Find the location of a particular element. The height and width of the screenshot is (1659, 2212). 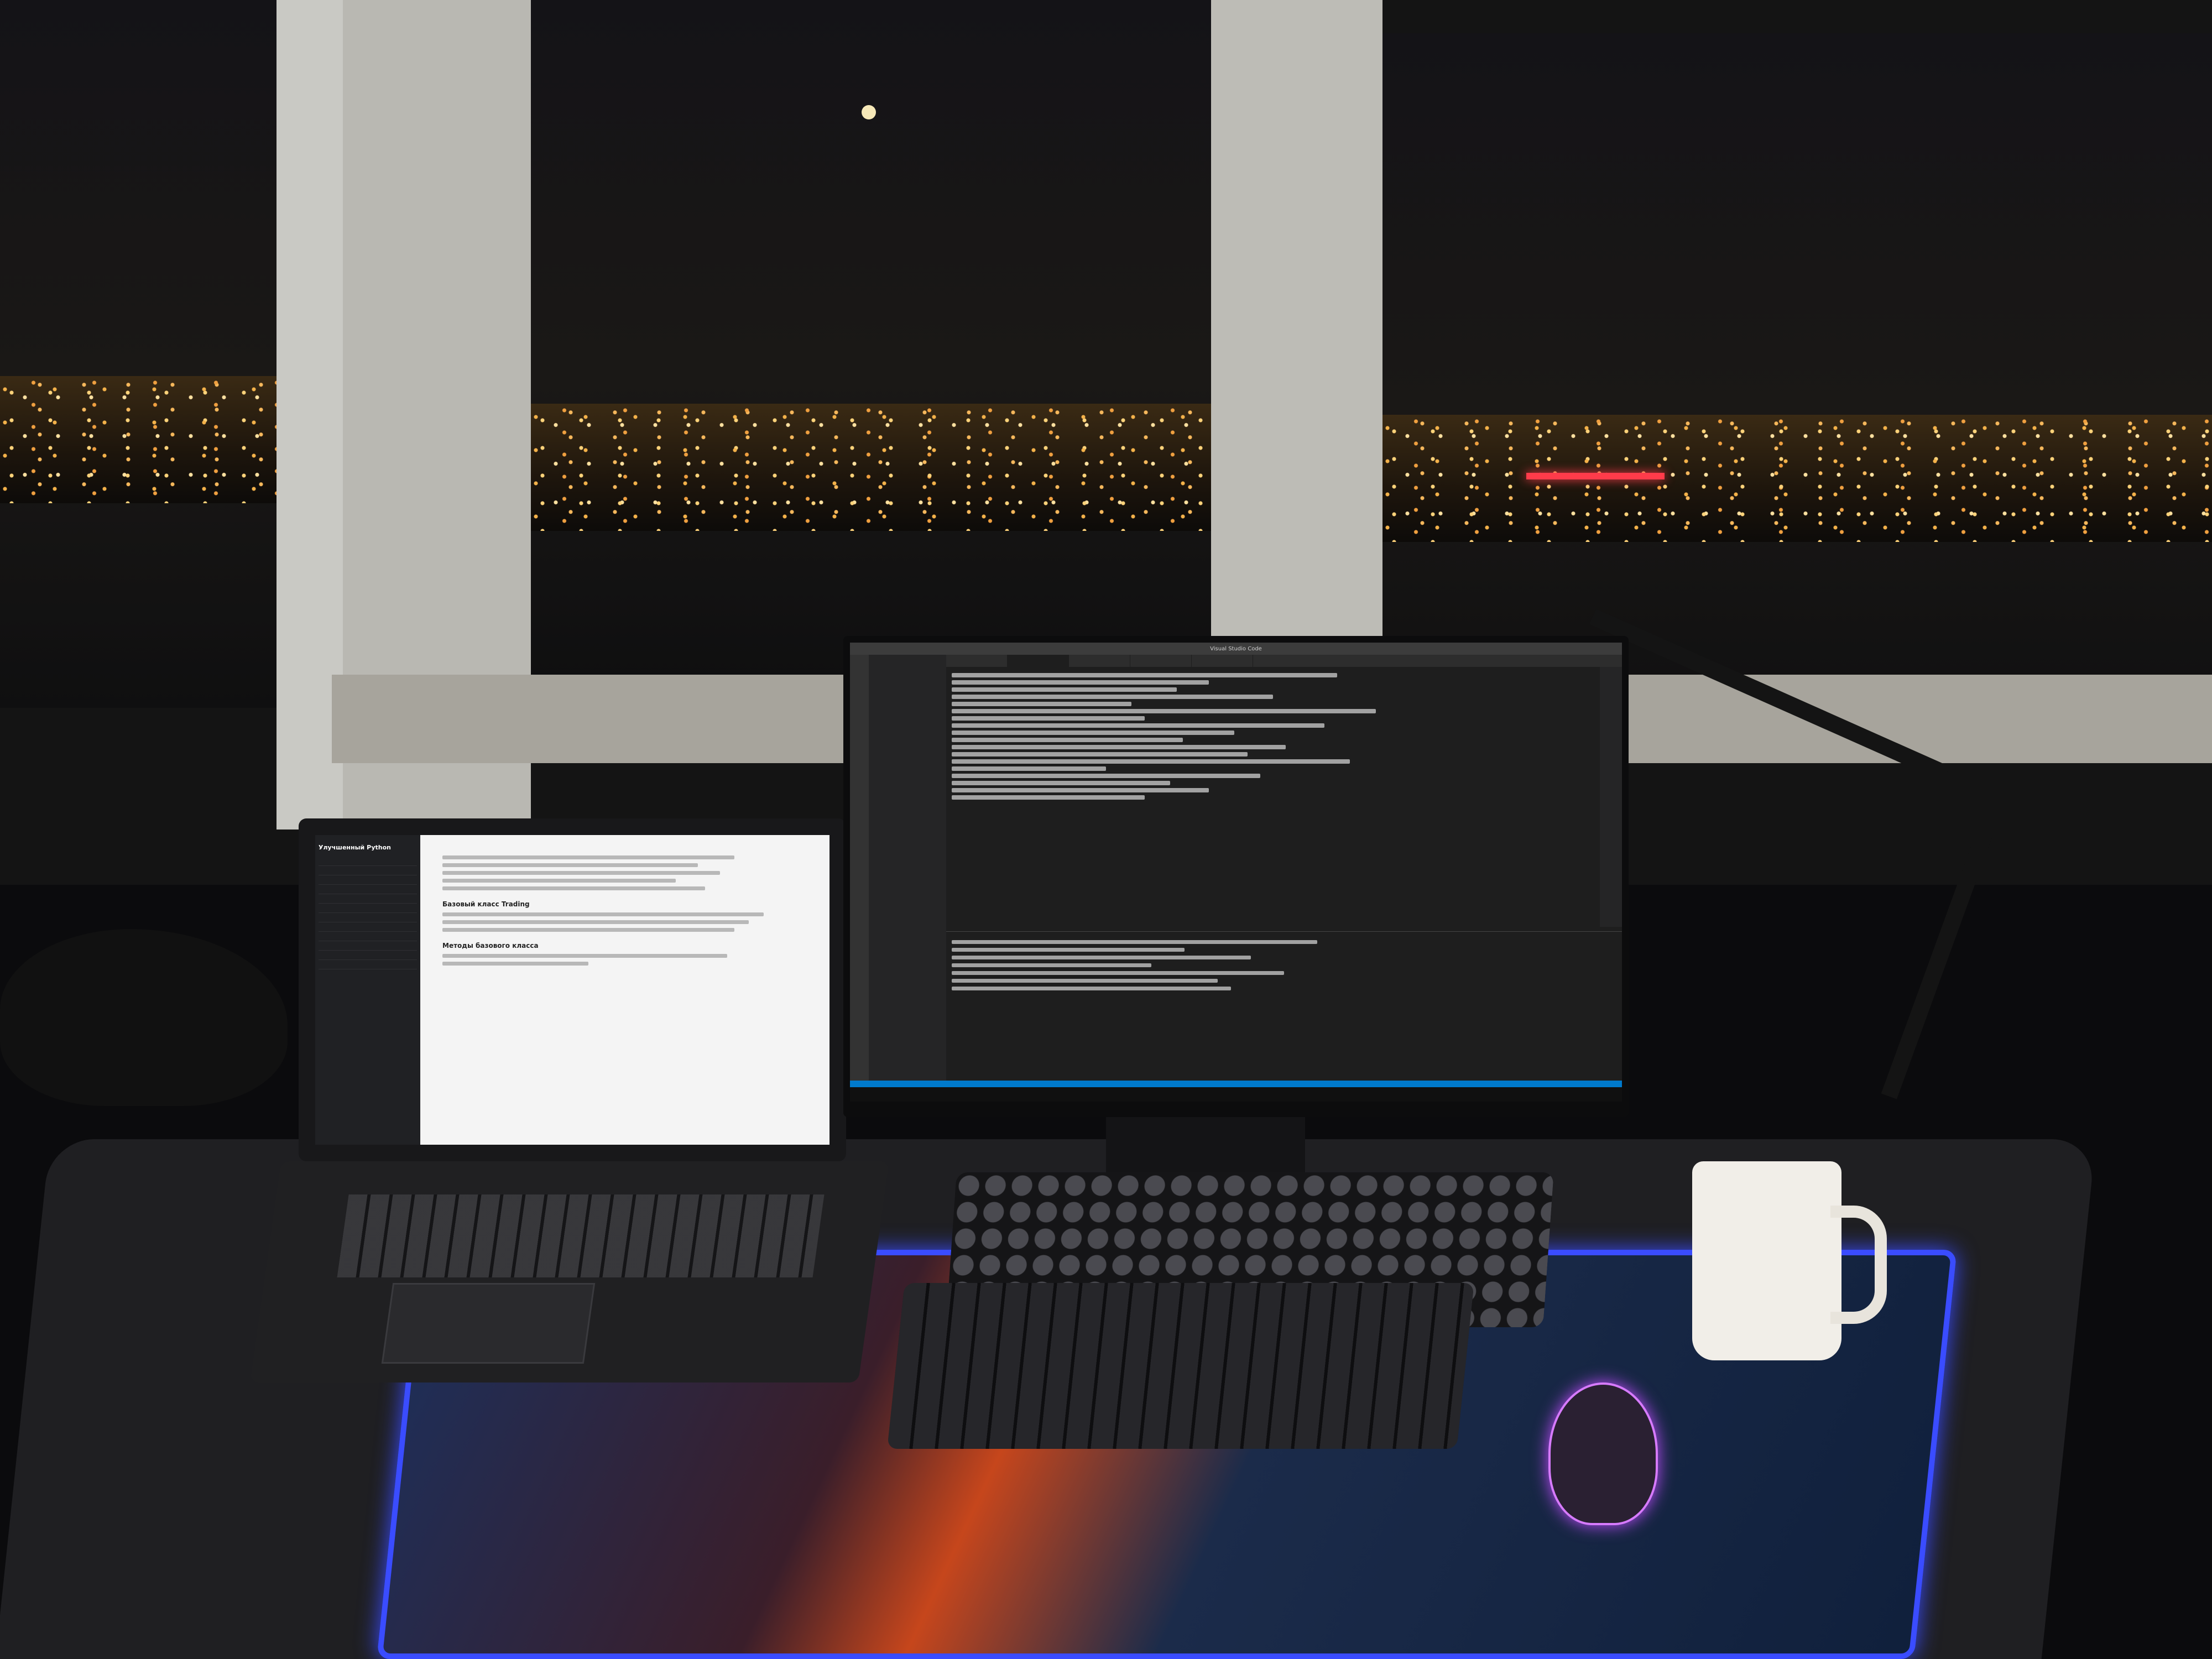

editor-tabs is located at coordinates (1284, 661).